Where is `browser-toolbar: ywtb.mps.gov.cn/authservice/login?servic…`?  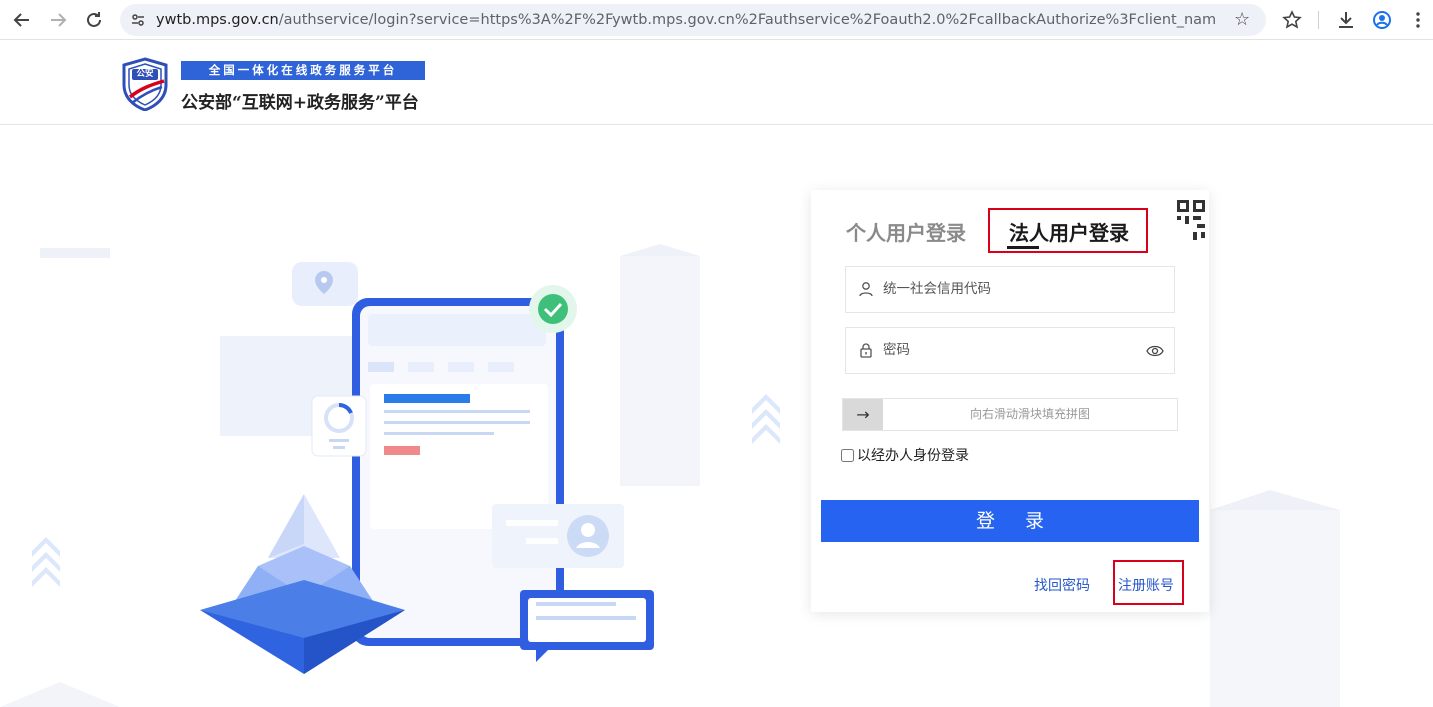 browser-toolbar: ywtb.mps.gov.cn/authservice/login?servic… is located at coordinates (716, 20).